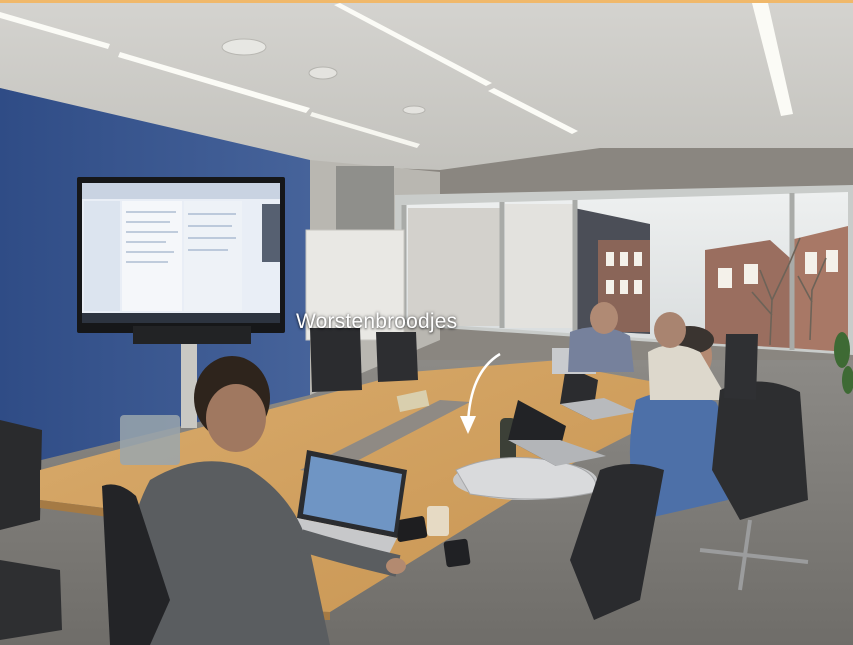 This screenshot has height=645, width=853. I want to click on concrete-column, so click(365, 201).